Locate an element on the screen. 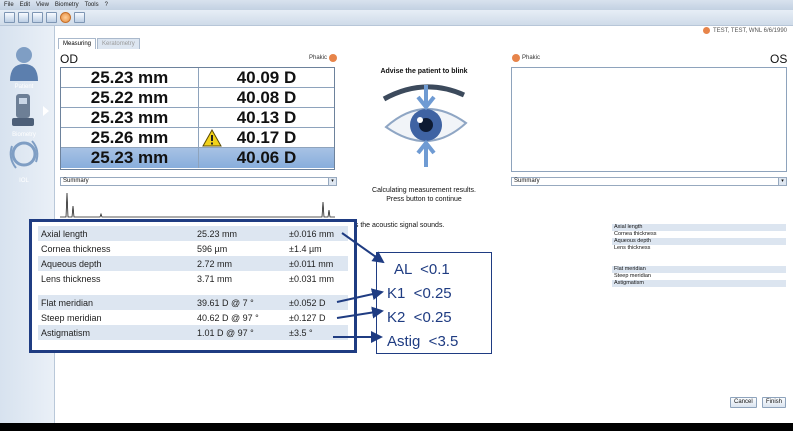  os-phakic-icon is located at coordinates (516, 58).